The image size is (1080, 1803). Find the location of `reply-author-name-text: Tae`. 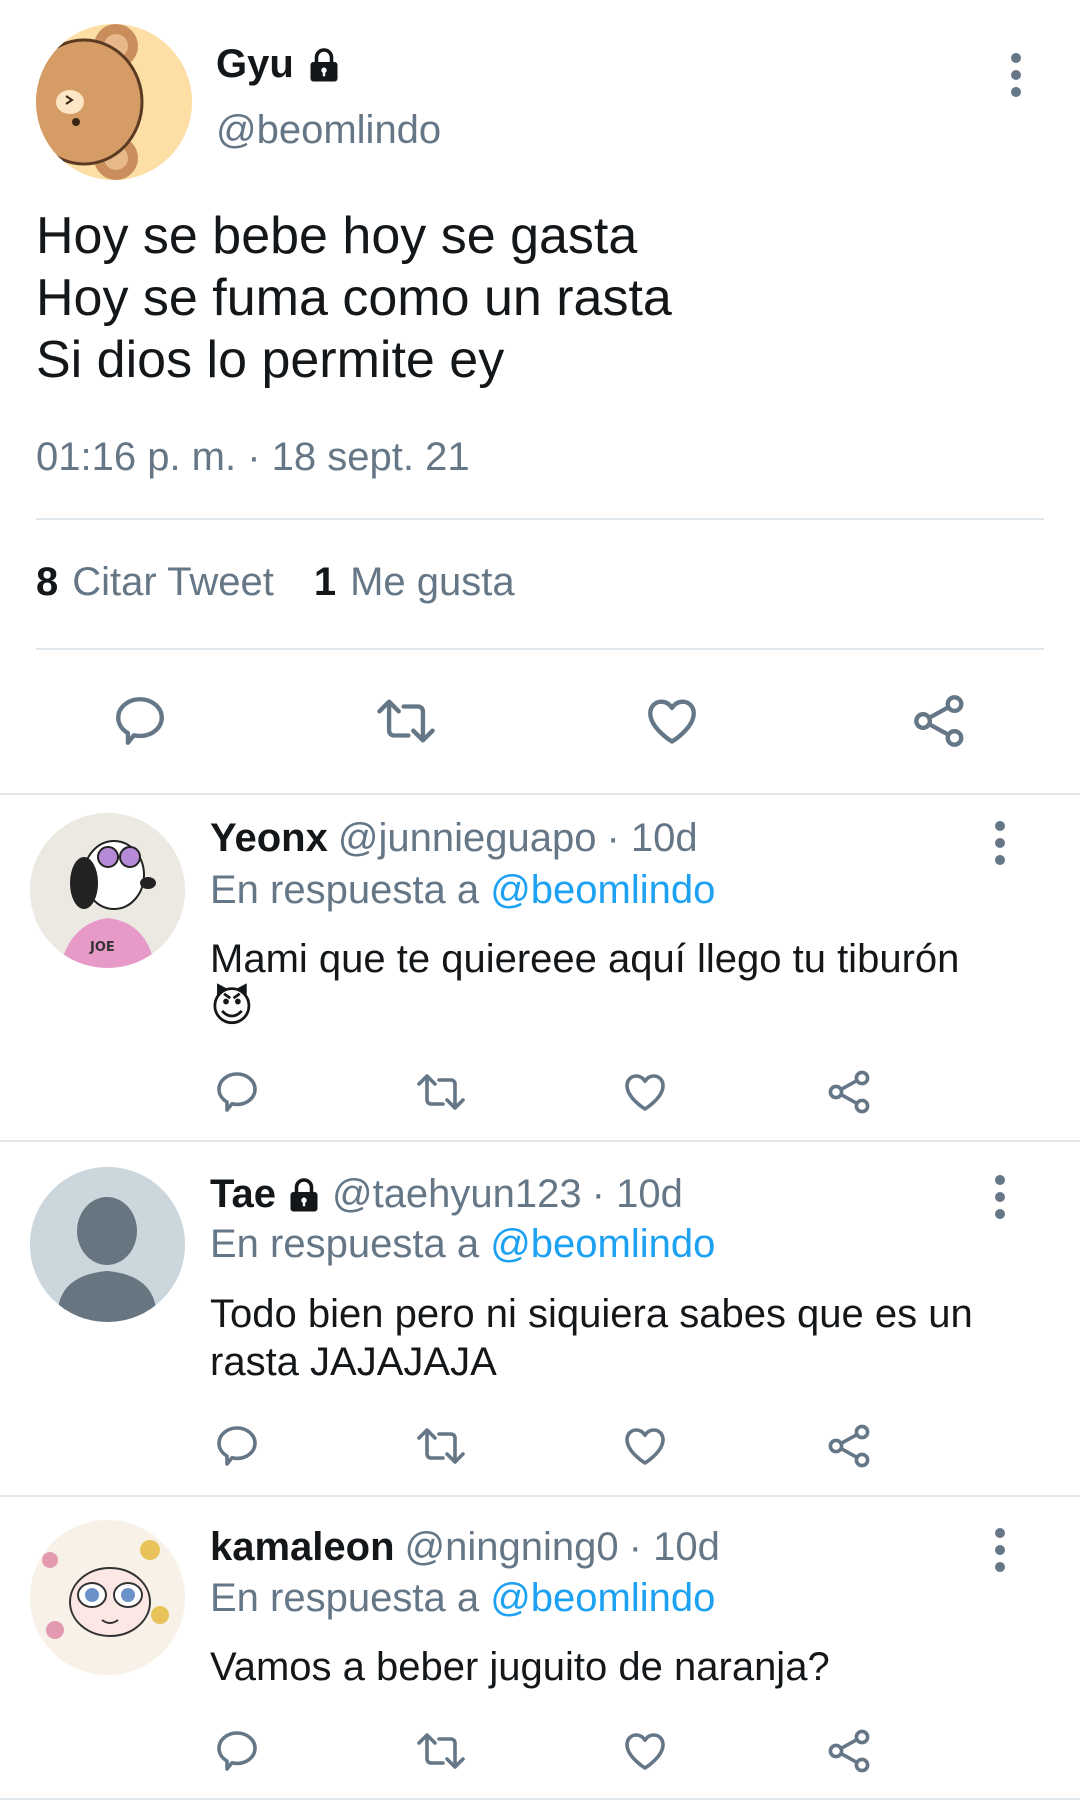

reply-author-name-text: Tae is located at coordinates (243, 1194).